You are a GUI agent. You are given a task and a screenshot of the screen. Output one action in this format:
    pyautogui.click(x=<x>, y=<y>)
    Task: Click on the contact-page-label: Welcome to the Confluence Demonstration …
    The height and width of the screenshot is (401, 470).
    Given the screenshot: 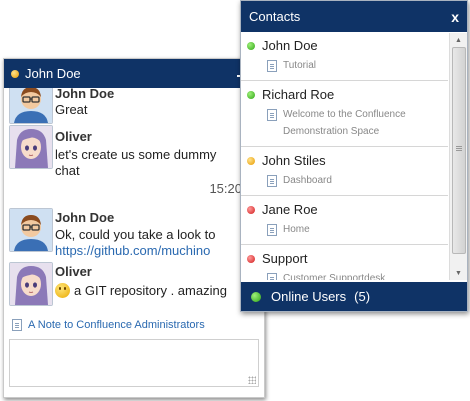 What is the action you would take?
    pyautogui.click(x=344, y=123)
    